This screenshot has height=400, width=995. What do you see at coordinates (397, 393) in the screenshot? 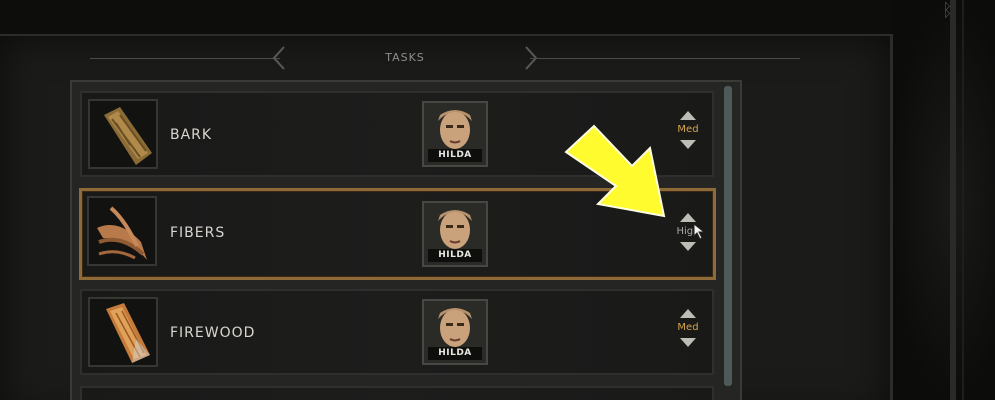
I see `task-row-partial` at bounding box center [397, 393].